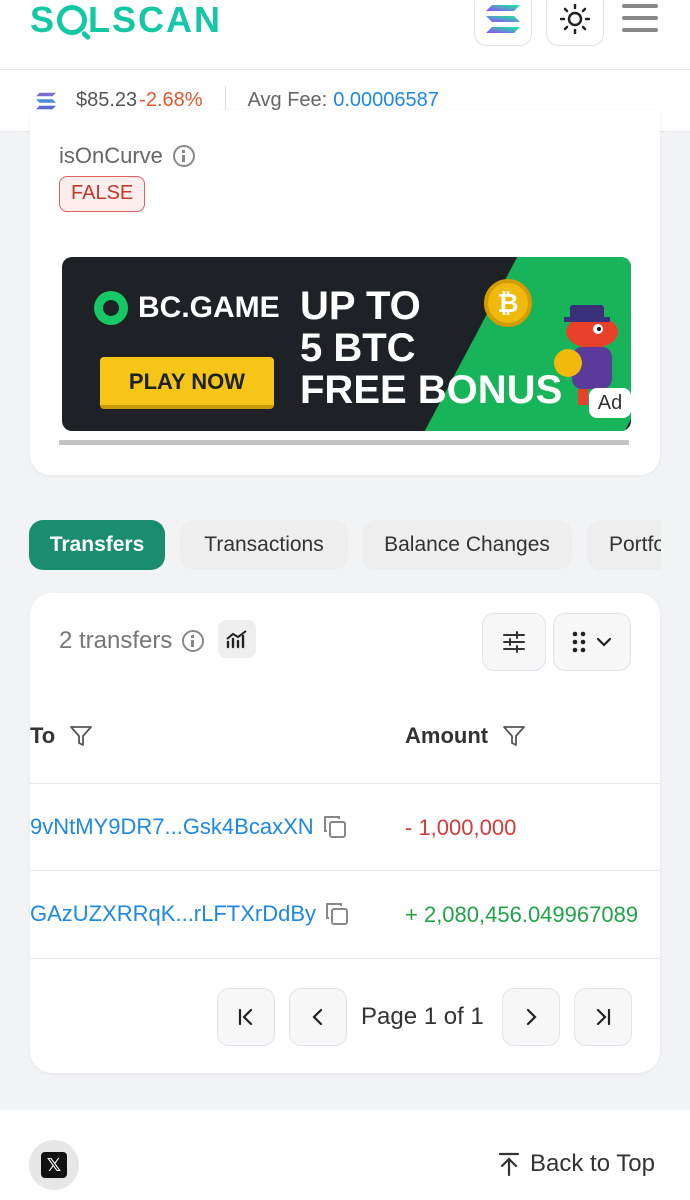 The width and height of the screenshot is (690, 1200). Describe the element at coordinates (467, 545) in the screenshot. I see `tab-balance-changes: Balance Changes` at that location.